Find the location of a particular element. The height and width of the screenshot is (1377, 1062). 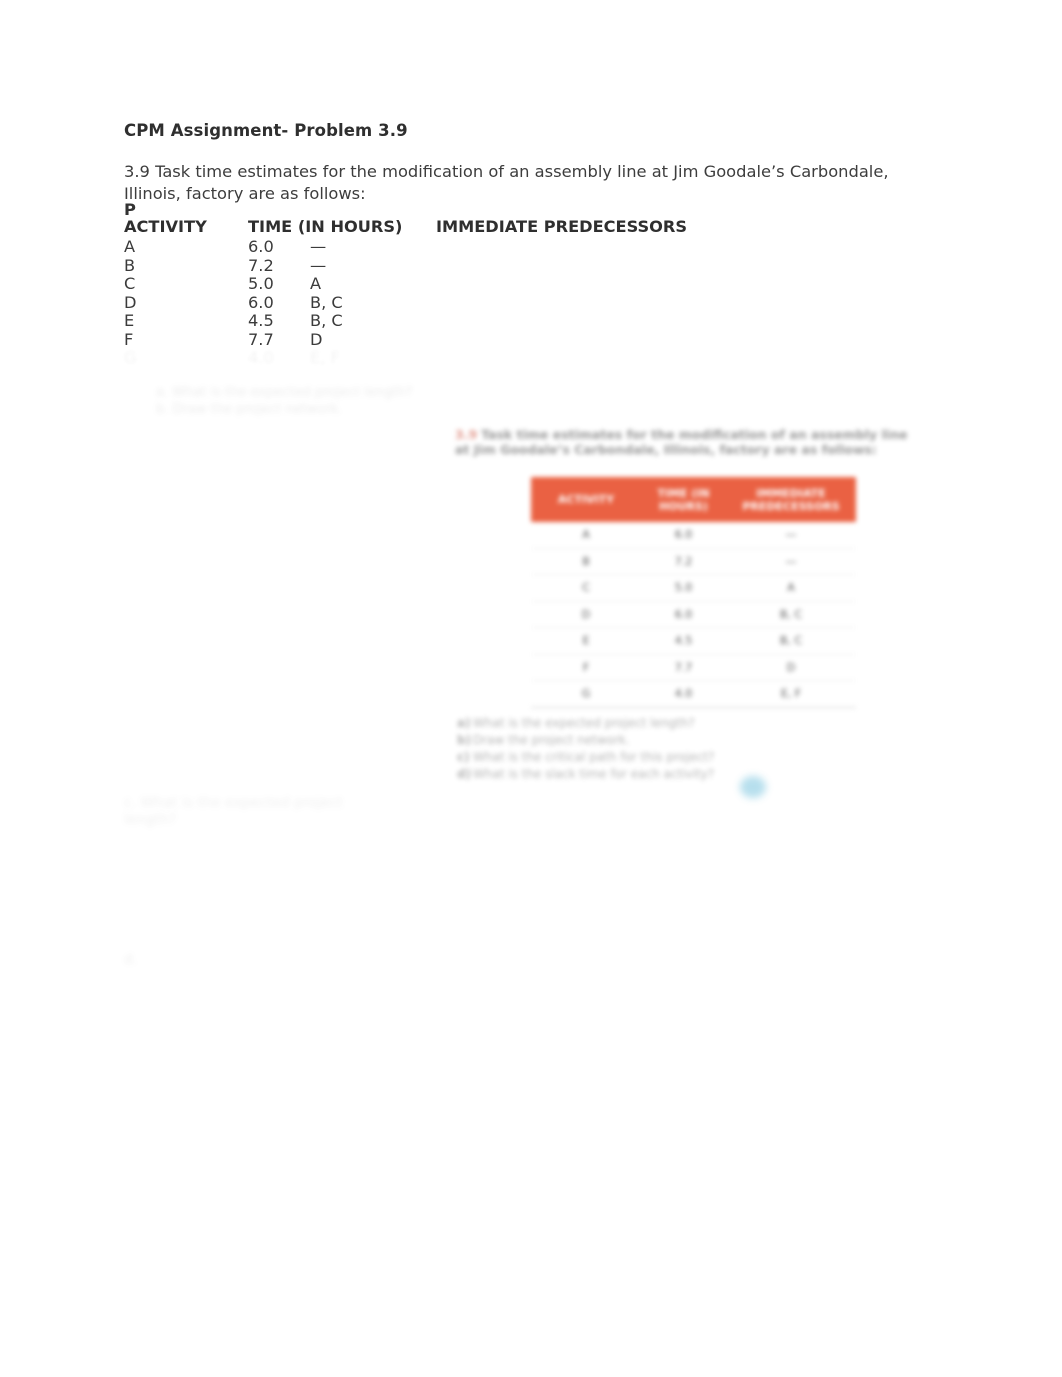

figure-cell-time: 7.2 is located at coordinates (683, 561).